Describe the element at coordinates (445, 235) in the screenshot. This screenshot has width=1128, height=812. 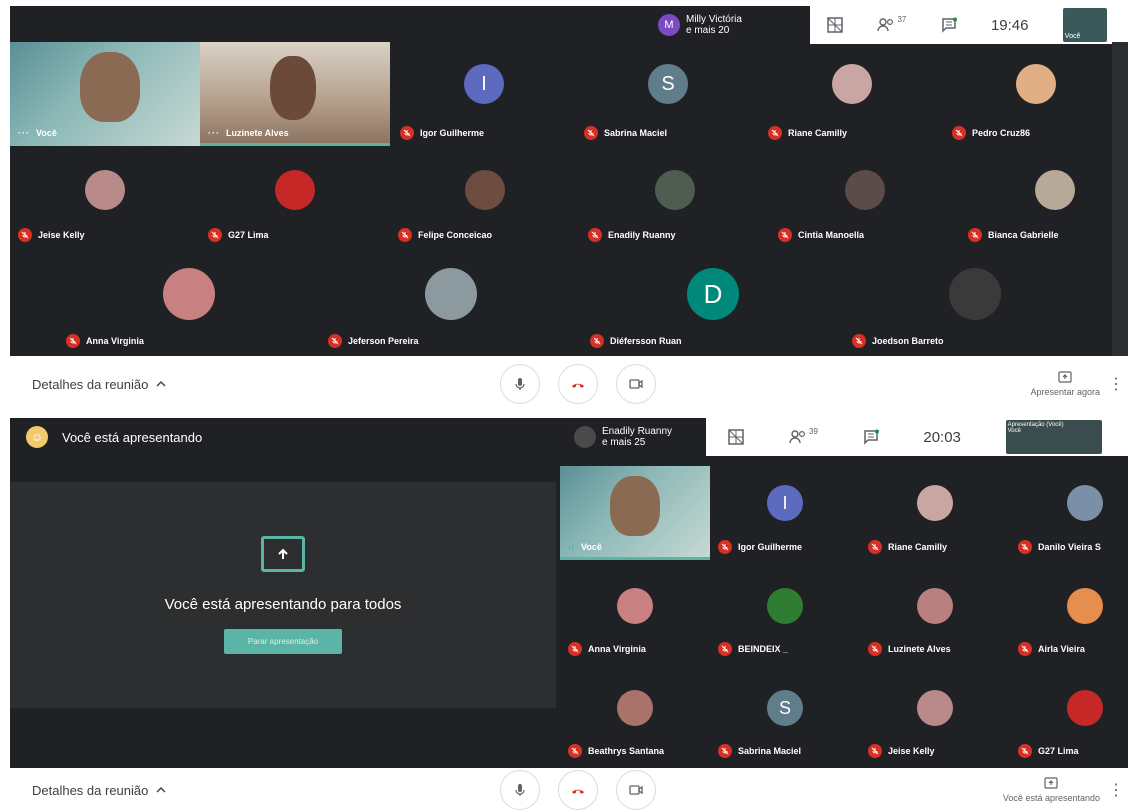
I see `participant-name: Felipe Conceicao` at that location.